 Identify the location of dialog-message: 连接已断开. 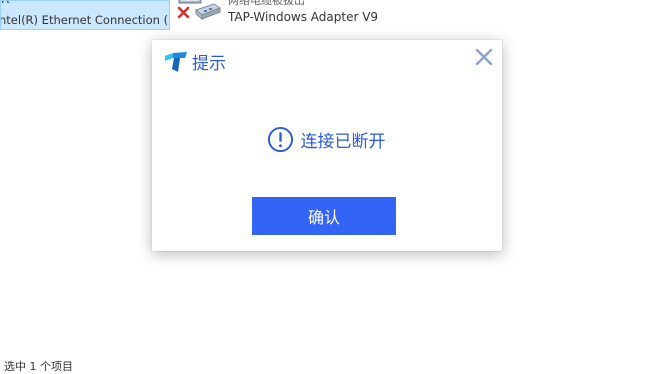
(343, 141).